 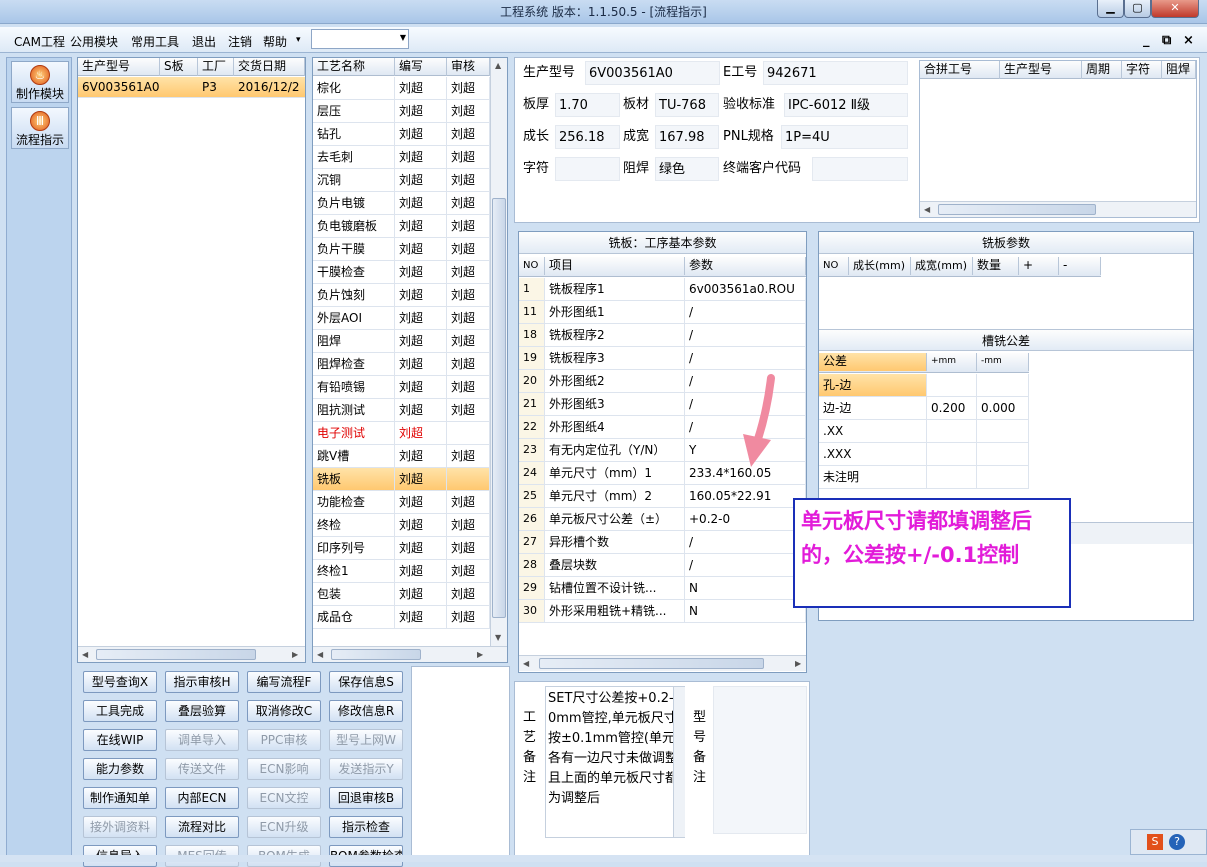 What do you see at coordinates (401, 111) in the screenshot?
I see `process-row: 层压 刘超 刘超` at bounding box center [401, 111].